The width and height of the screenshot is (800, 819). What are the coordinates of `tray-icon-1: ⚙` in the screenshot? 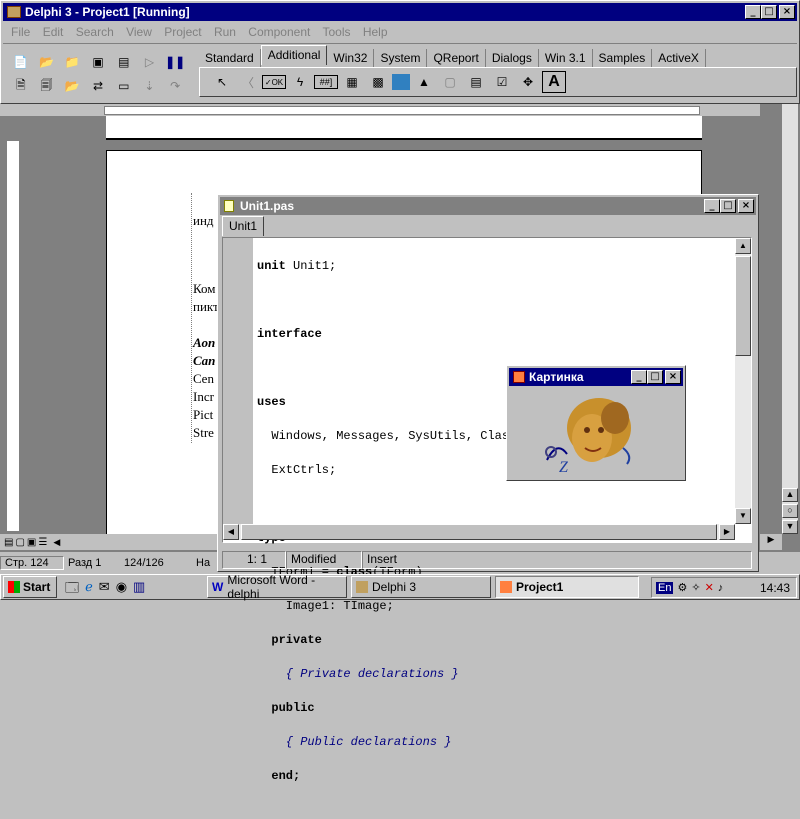 It's located at (682, 587).